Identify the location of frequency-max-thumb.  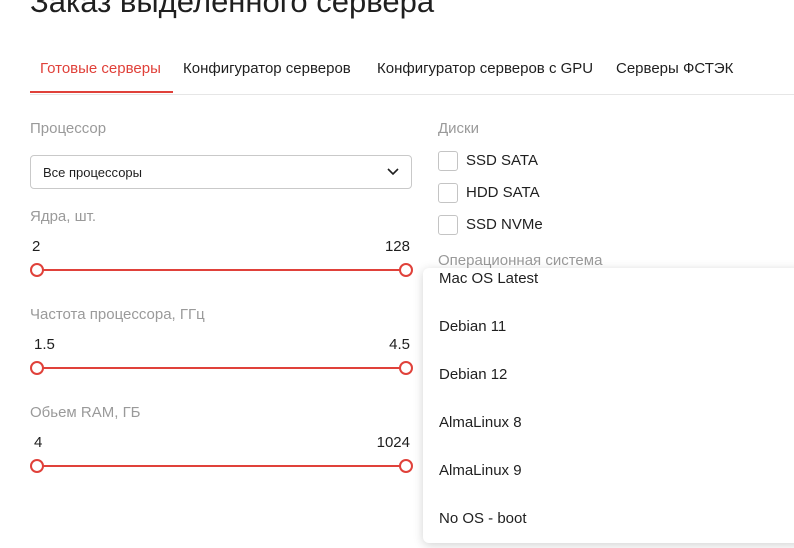
(406, 368).